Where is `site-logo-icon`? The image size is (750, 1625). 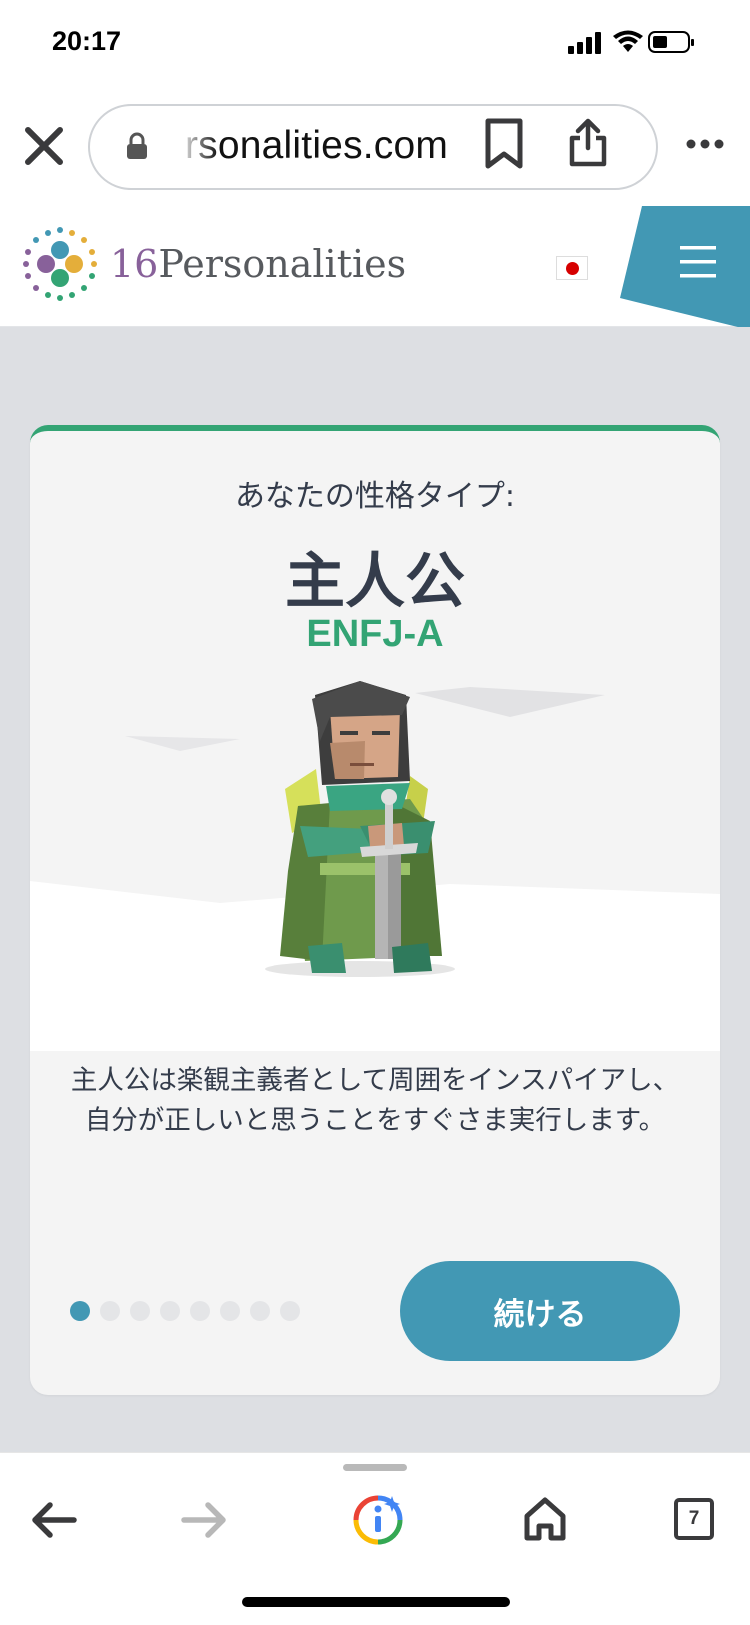
site-logo-icon is located at coordinates (60, 264).